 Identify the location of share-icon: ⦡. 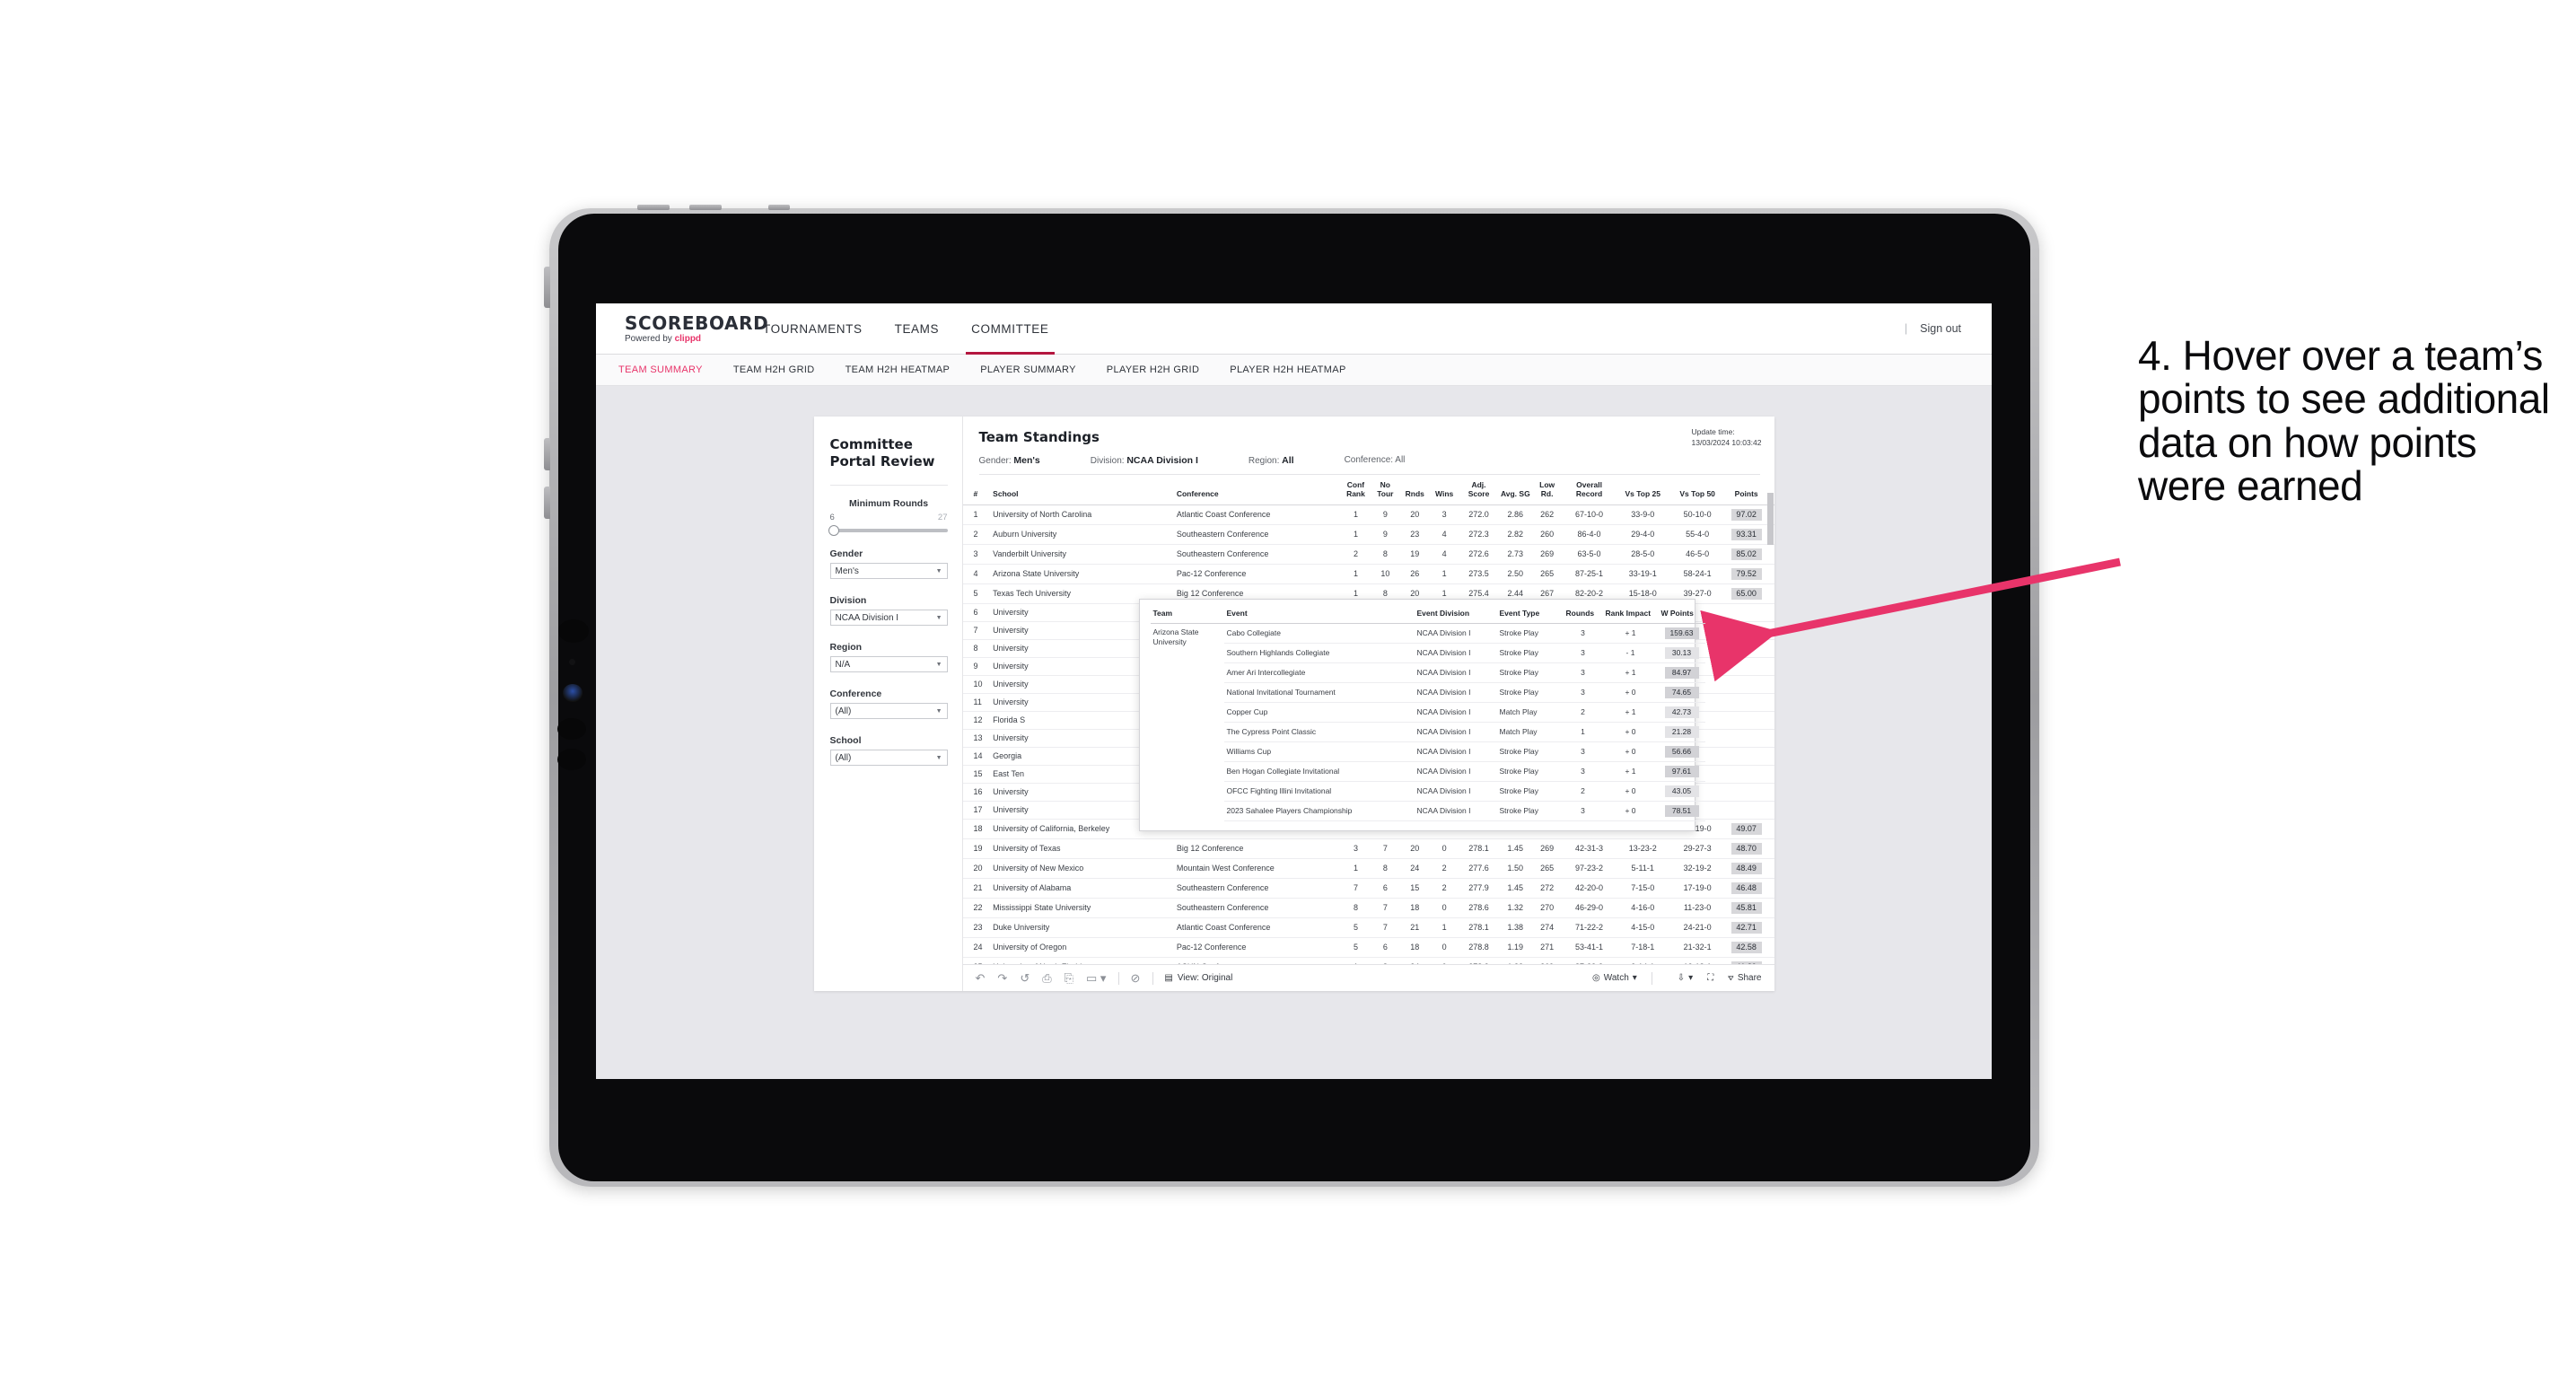
(1731, 978).